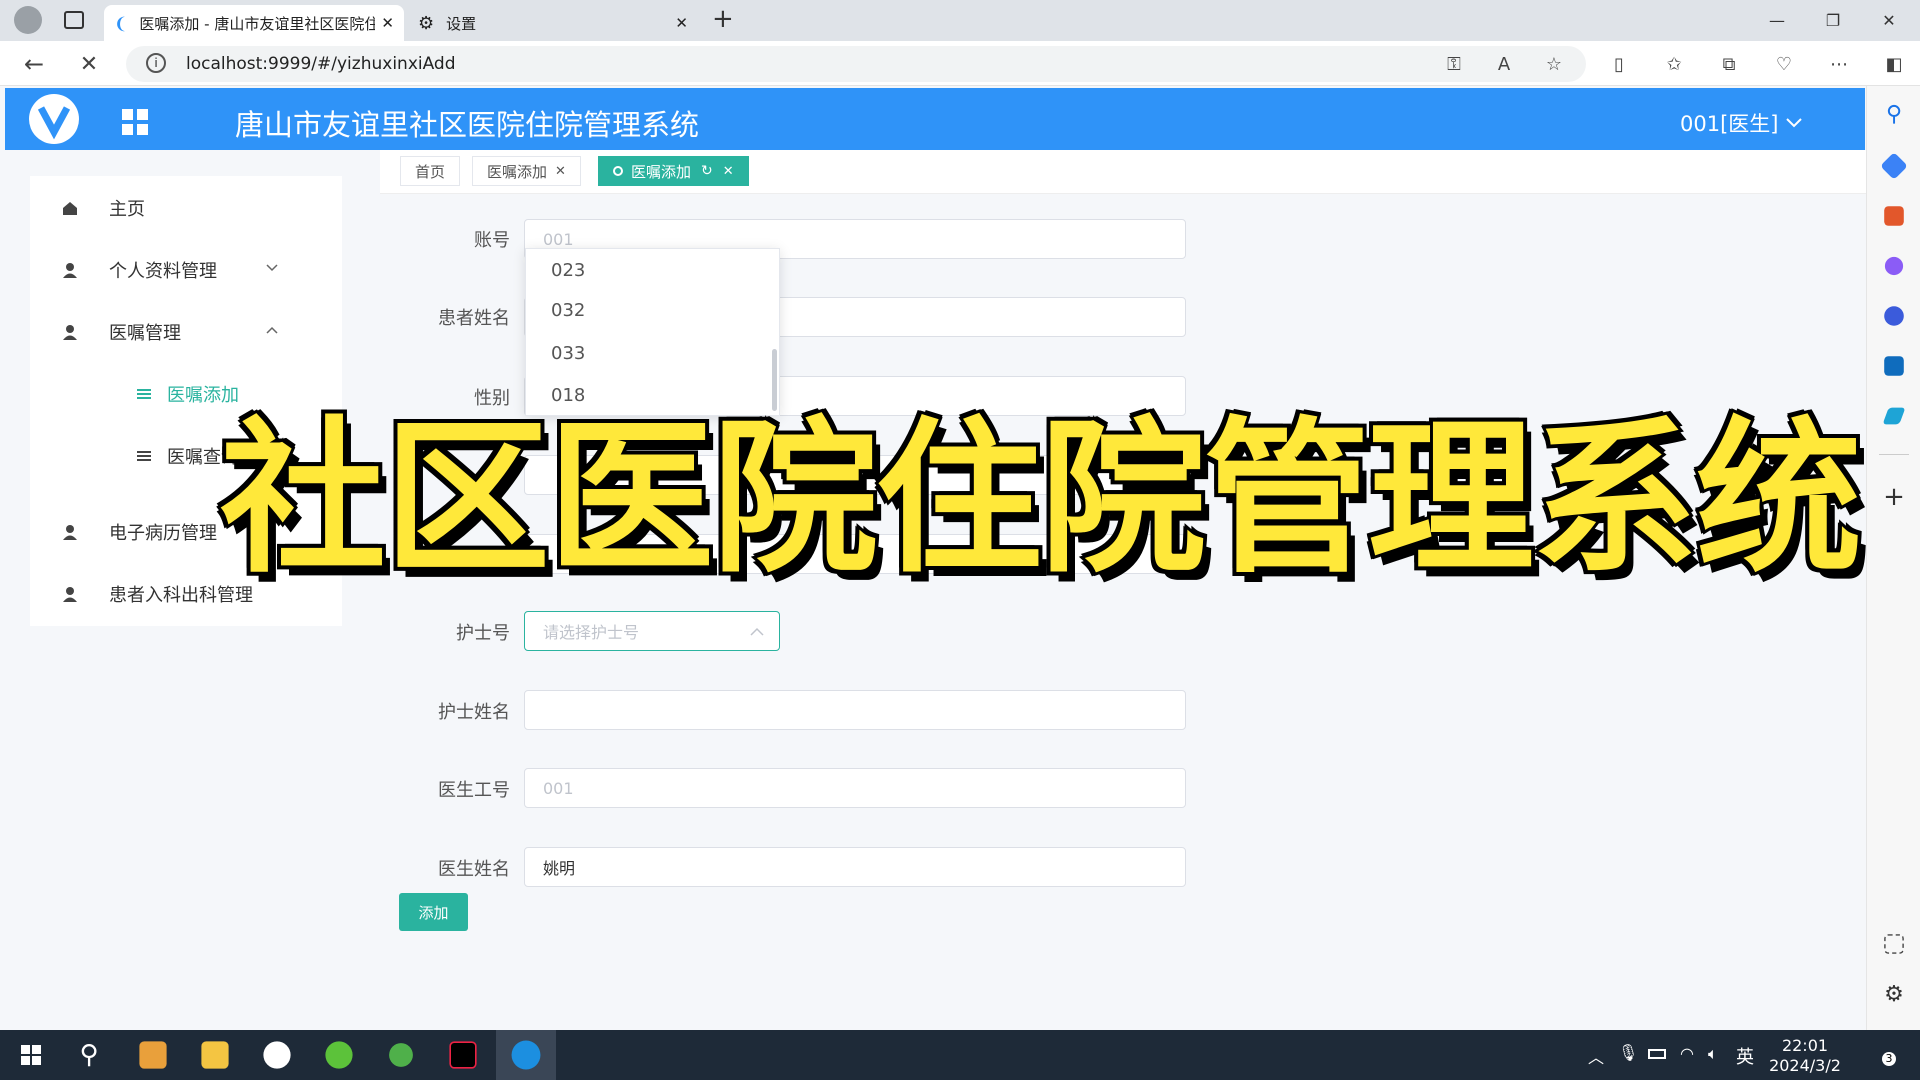 The width and height of the screenshot is (1920, 1080). Describe the element at coordinates (1784, 64) in the screenshot. I see `browser-essentials-icon: ♡` at that location.